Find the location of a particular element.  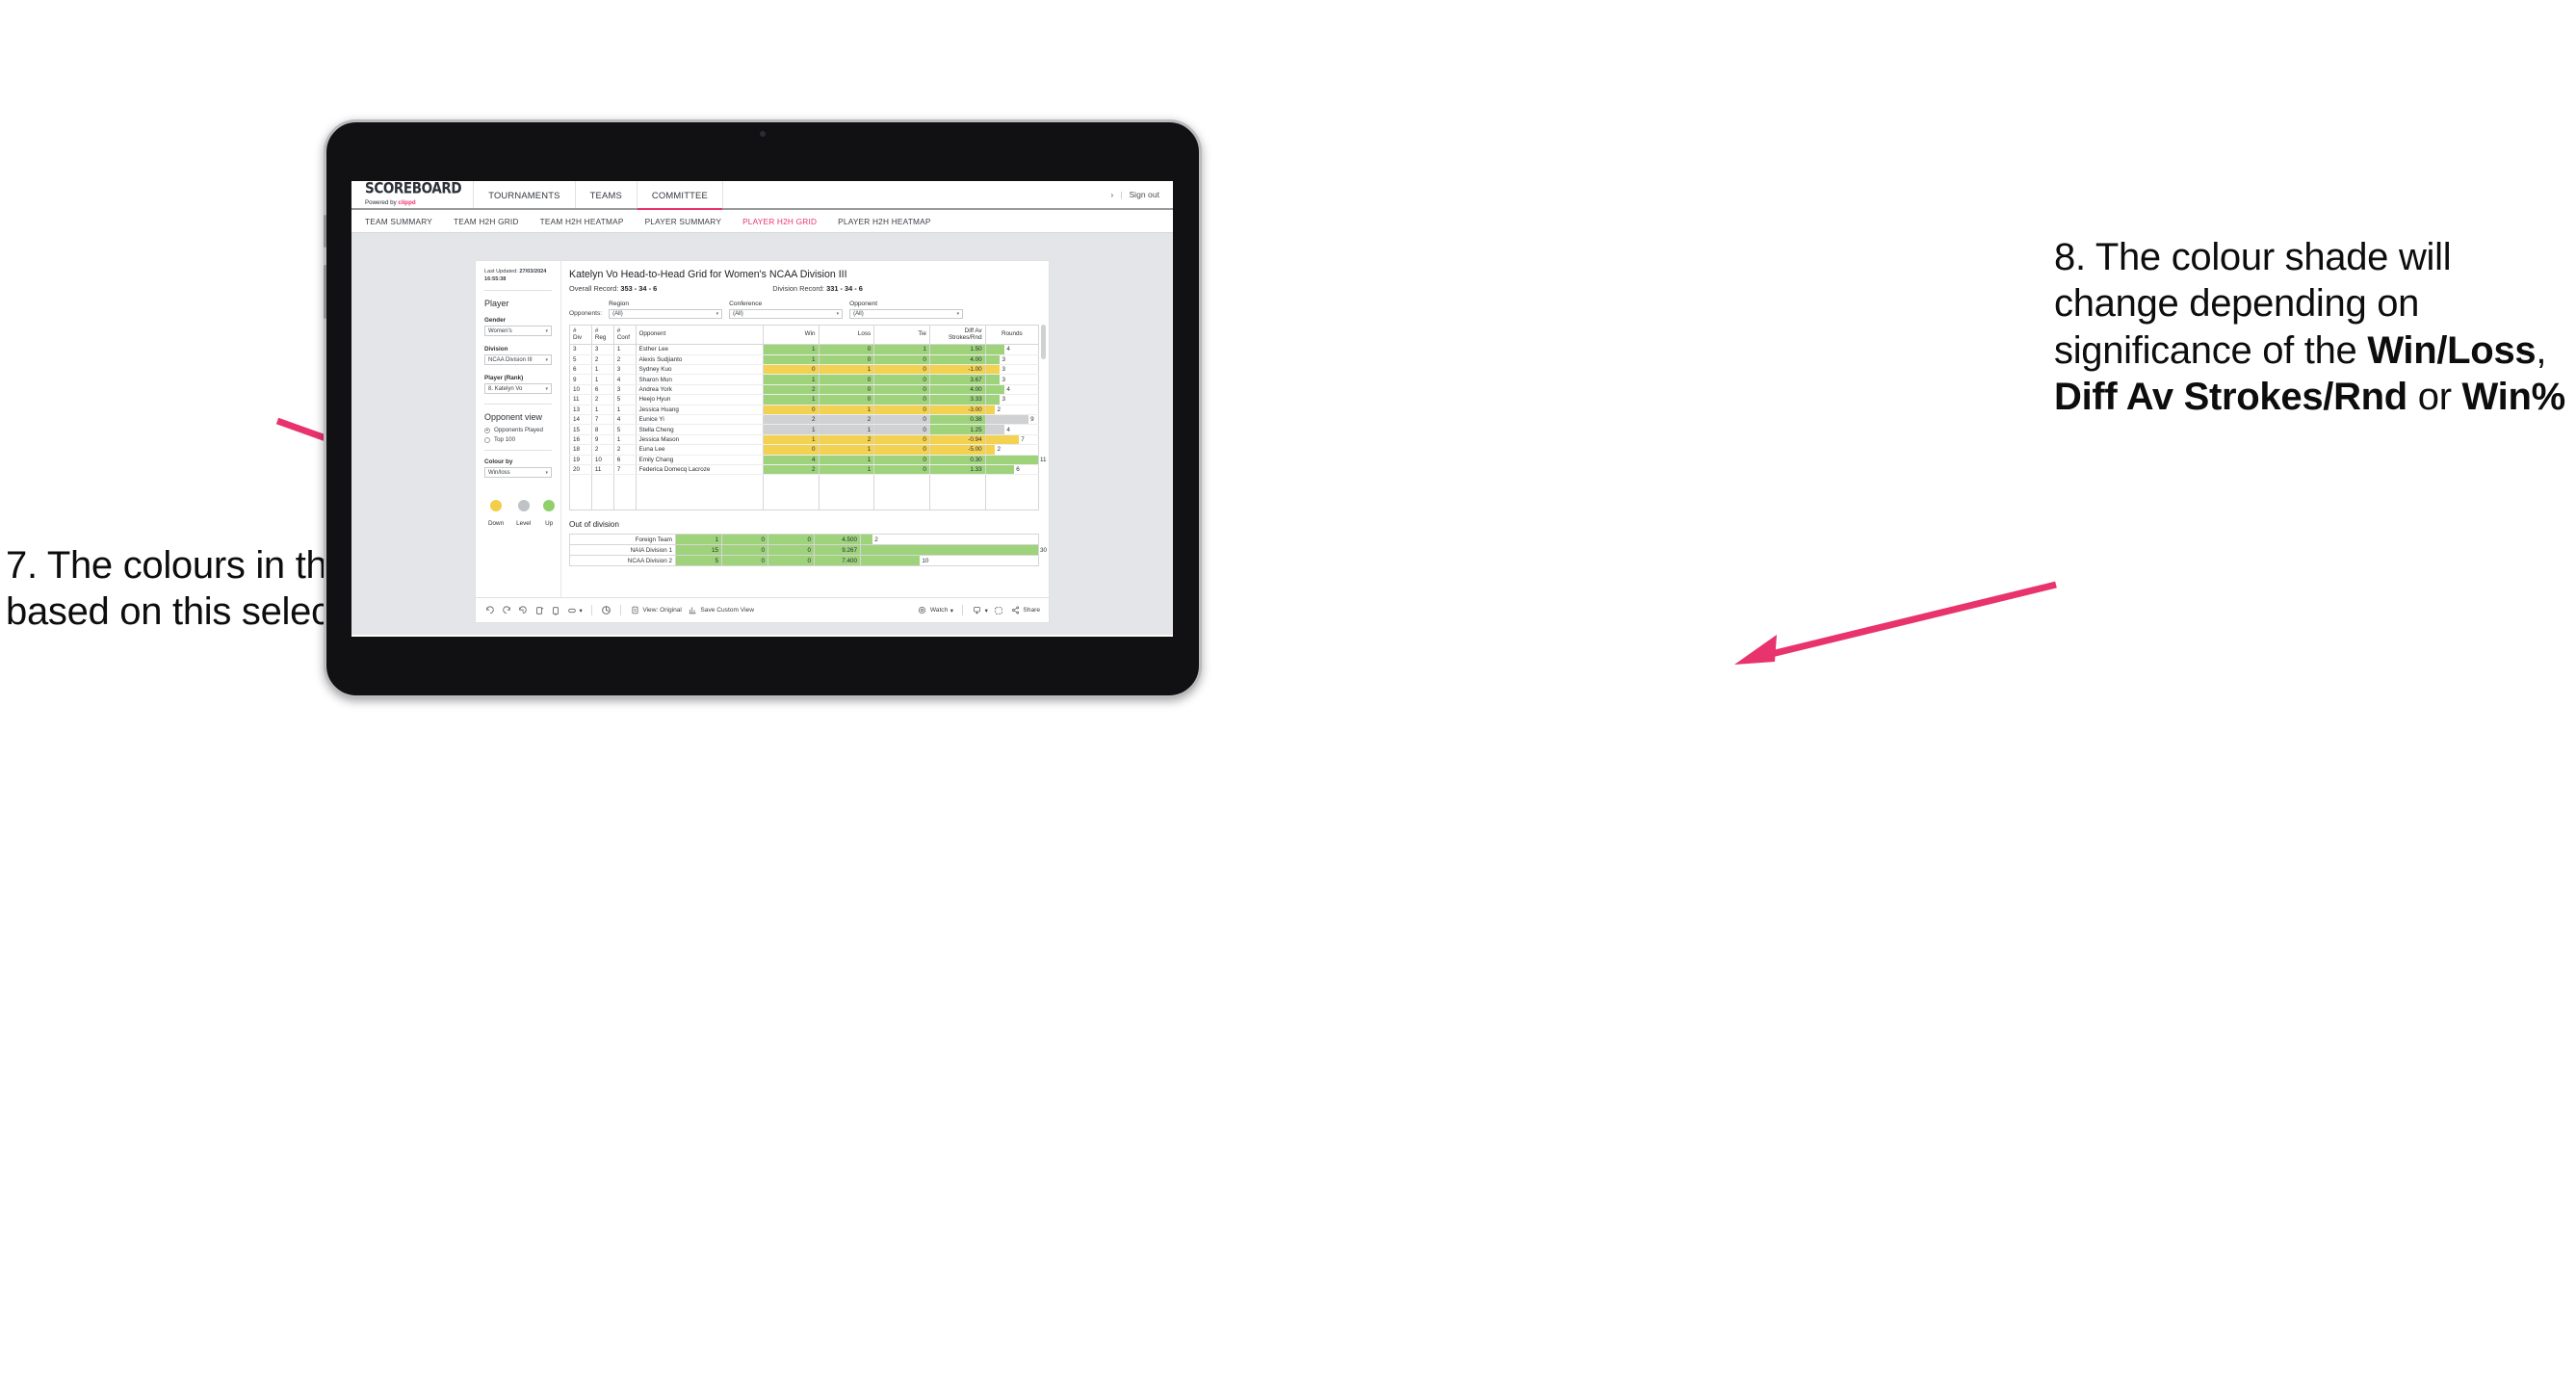

pause-icon is located at coordinates (555, 610).